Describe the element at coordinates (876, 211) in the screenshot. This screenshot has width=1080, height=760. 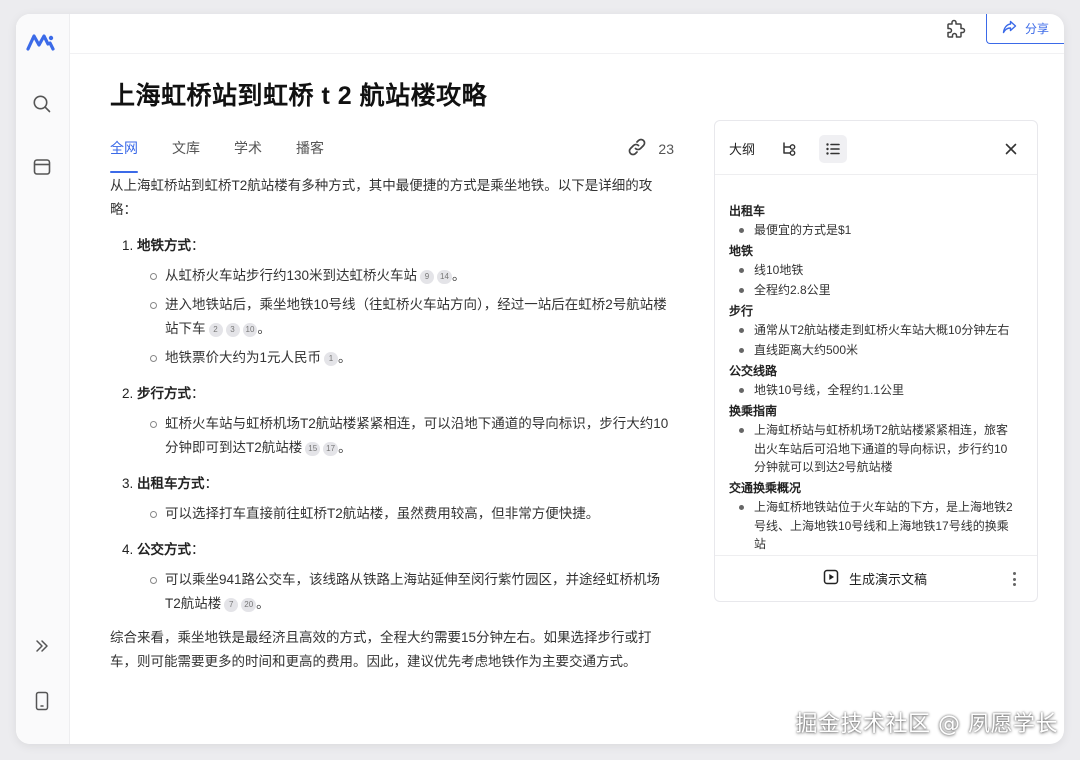
I see `outline-heading: 出租车` at that location.